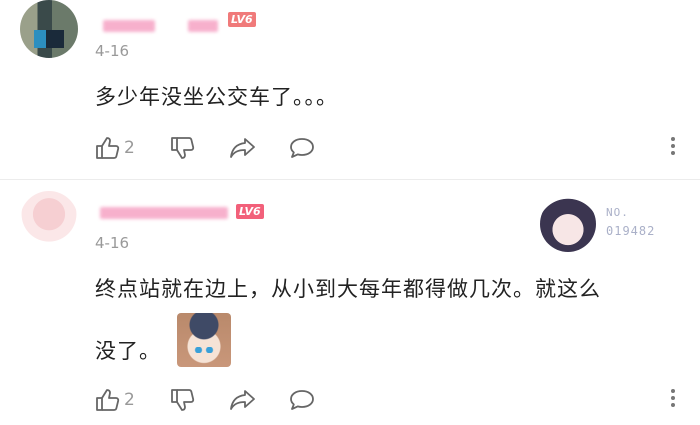  What do you see at coordinates (203, 26) in the screenshot?
I see `username-part` at bounding box center [203, 26].